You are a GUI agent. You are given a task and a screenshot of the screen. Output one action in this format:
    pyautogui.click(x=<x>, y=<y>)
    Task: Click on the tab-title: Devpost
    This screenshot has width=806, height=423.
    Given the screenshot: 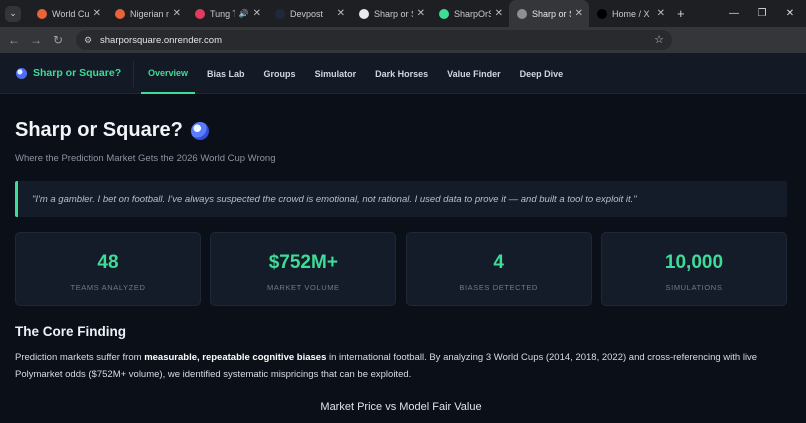 What is the action you would take?
    pyautogui.click(x=307, y=13)
    